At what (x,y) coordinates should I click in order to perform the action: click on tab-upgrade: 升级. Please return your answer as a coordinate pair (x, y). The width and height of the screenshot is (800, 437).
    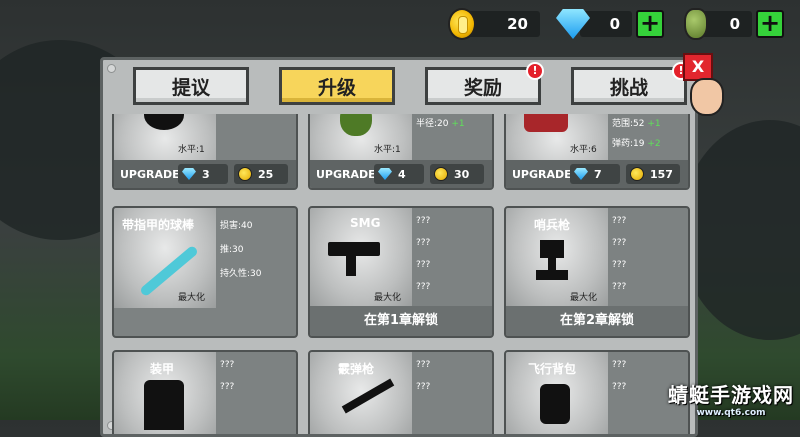
    Looking at the image, I should click on (337, 86).